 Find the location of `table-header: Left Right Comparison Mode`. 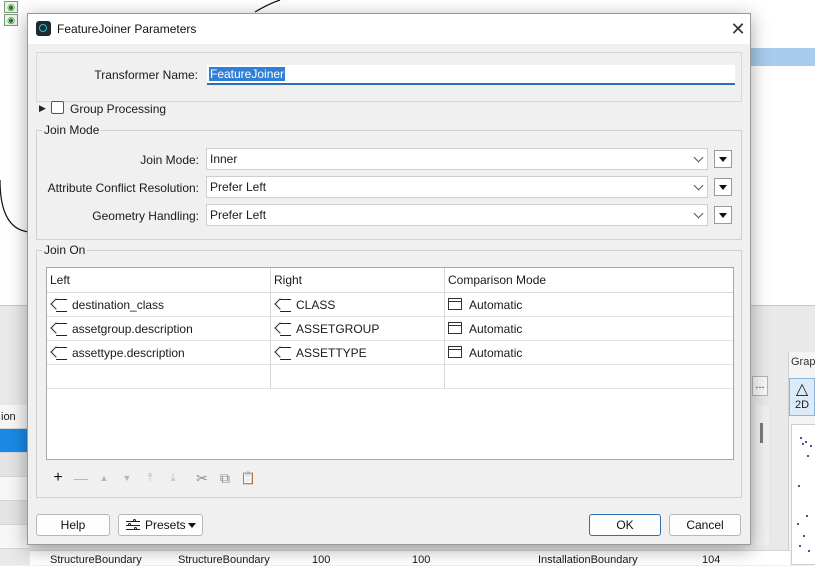

table-header: Left Right Comparison Mode is located at coordinates (390, 280).